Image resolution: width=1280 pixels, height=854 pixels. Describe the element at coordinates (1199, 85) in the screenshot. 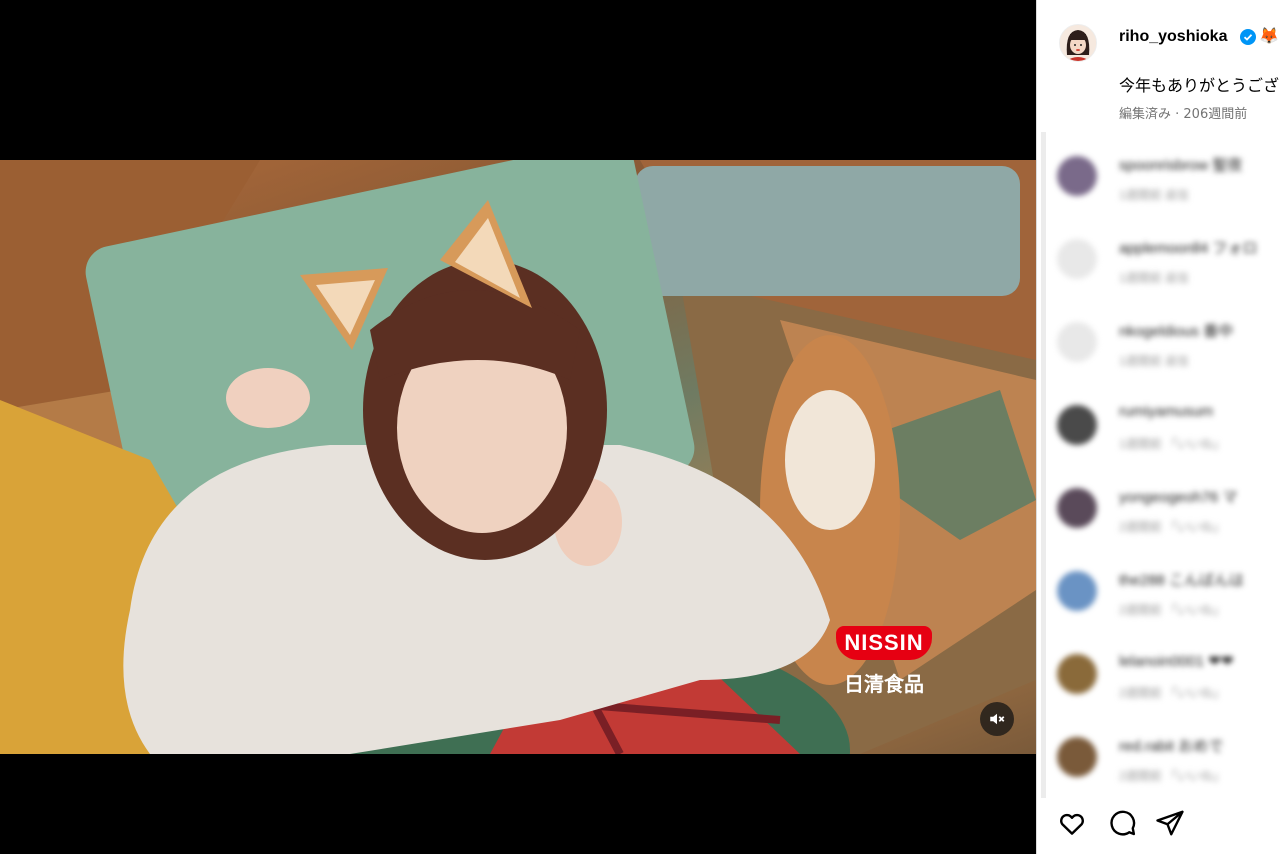

I see `post-caption: 今年もありがとうござ` at that location.